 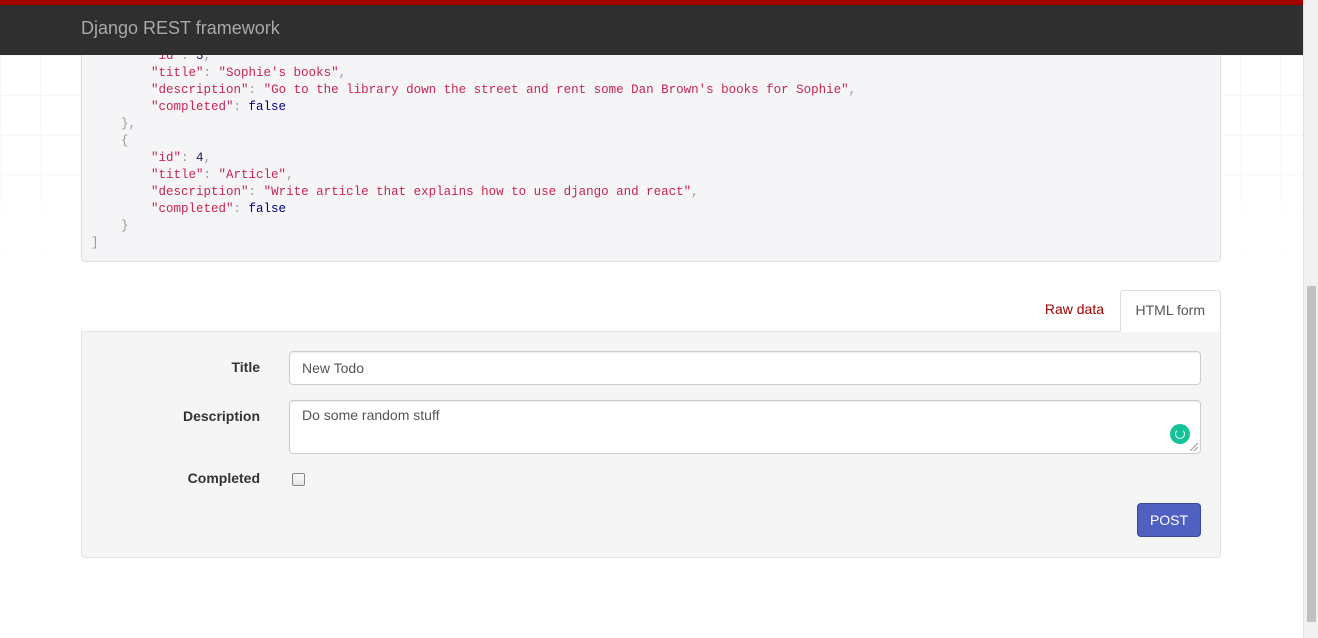 I want to click on code-line-close-object: },, so click(x=114, y=124).